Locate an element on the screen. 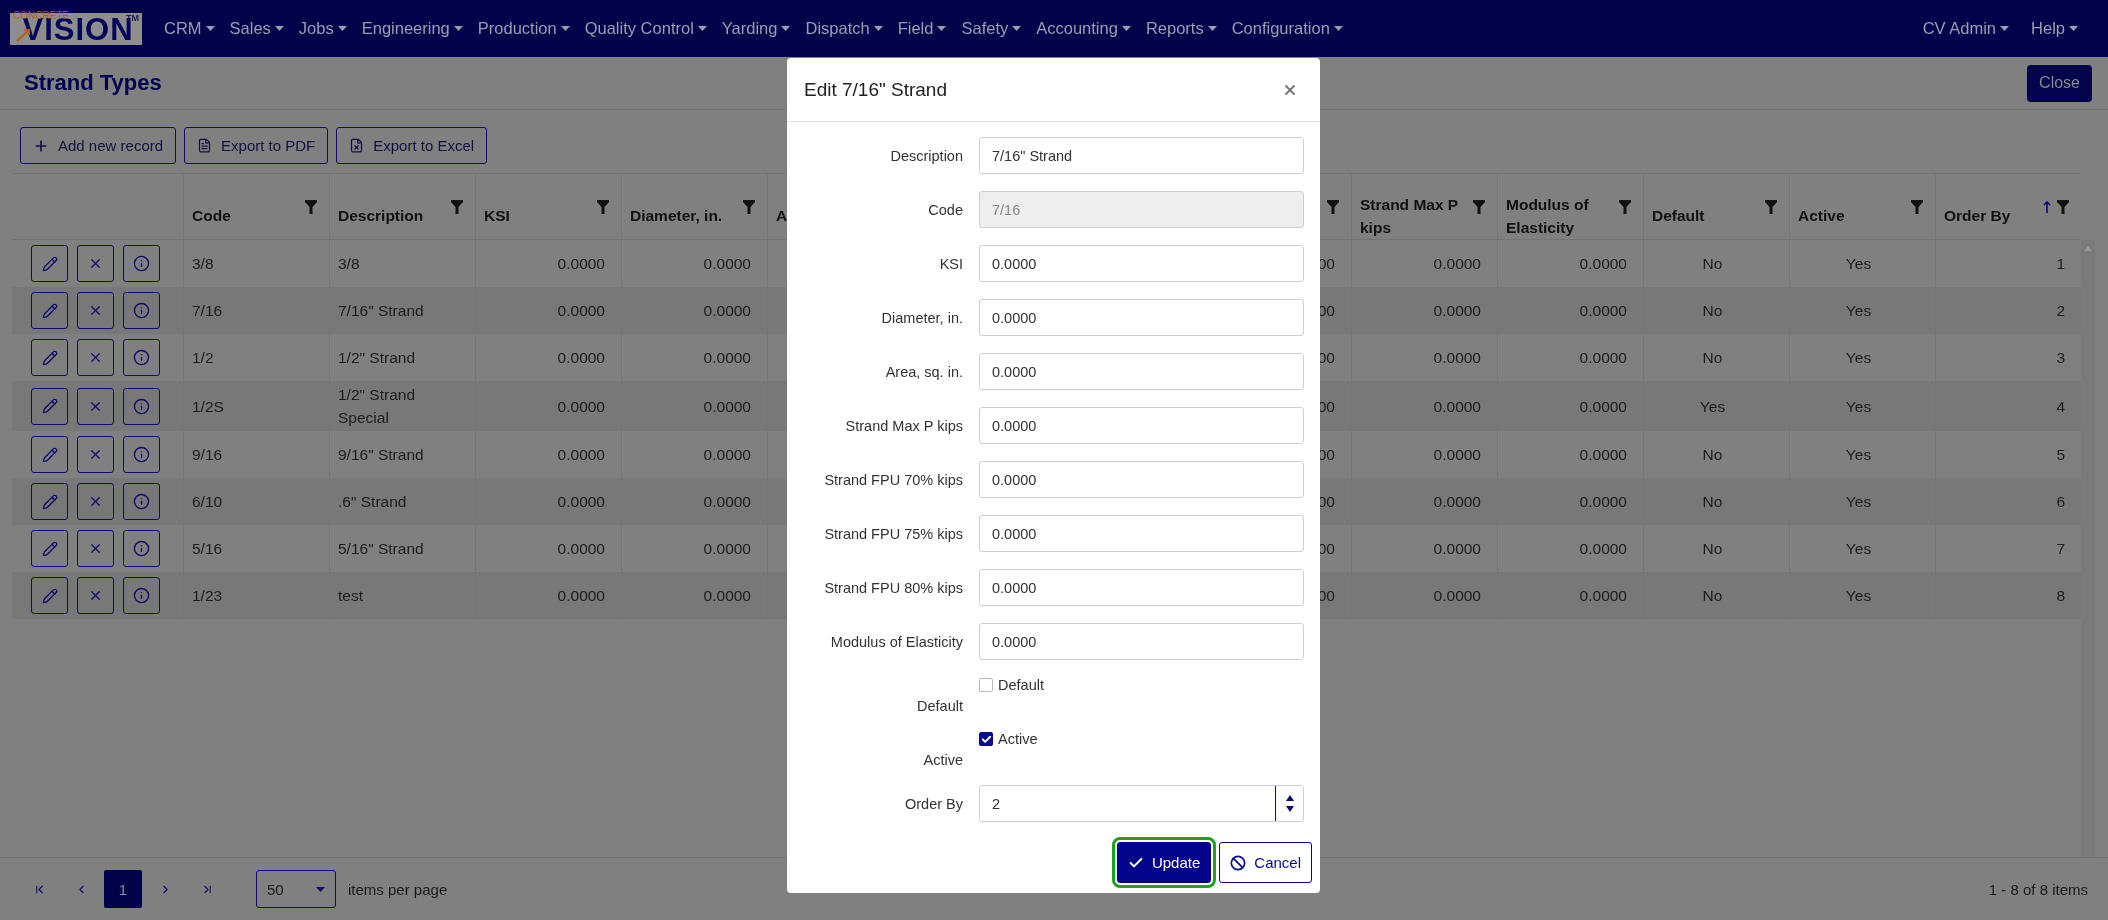 This screenshot has height=920, width=2108. nav-menu: CRM is located at coordinates (189, 28).